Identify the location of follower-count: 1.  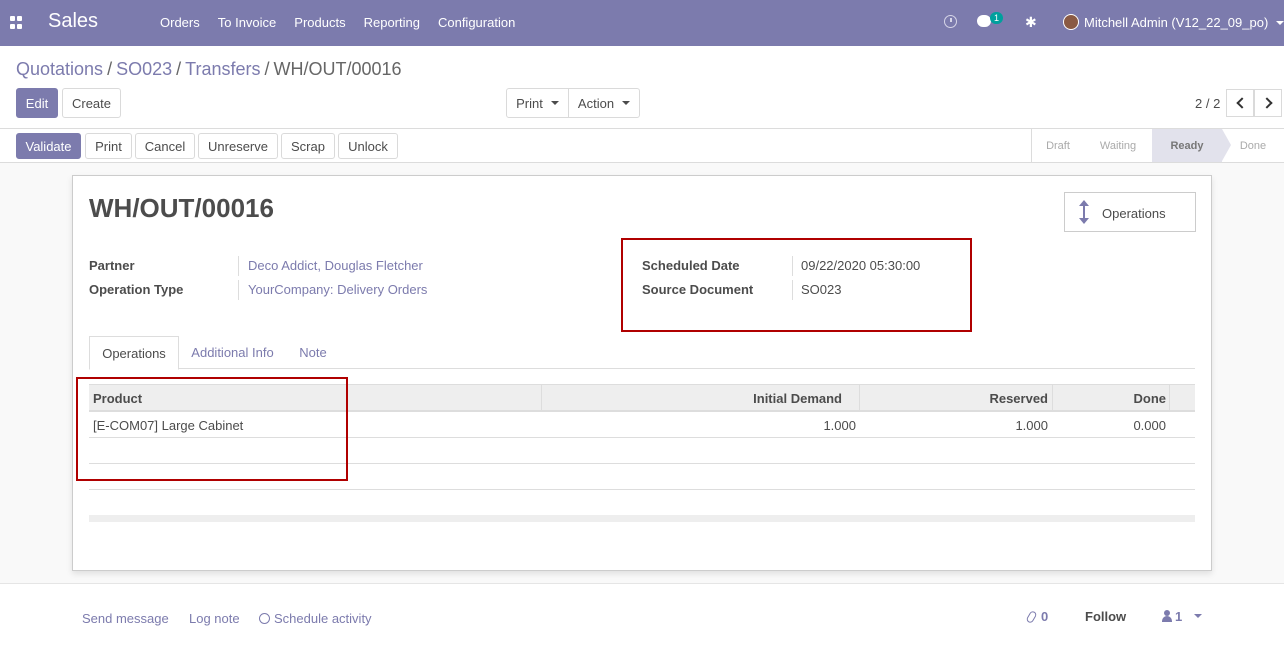
(1178, 616).